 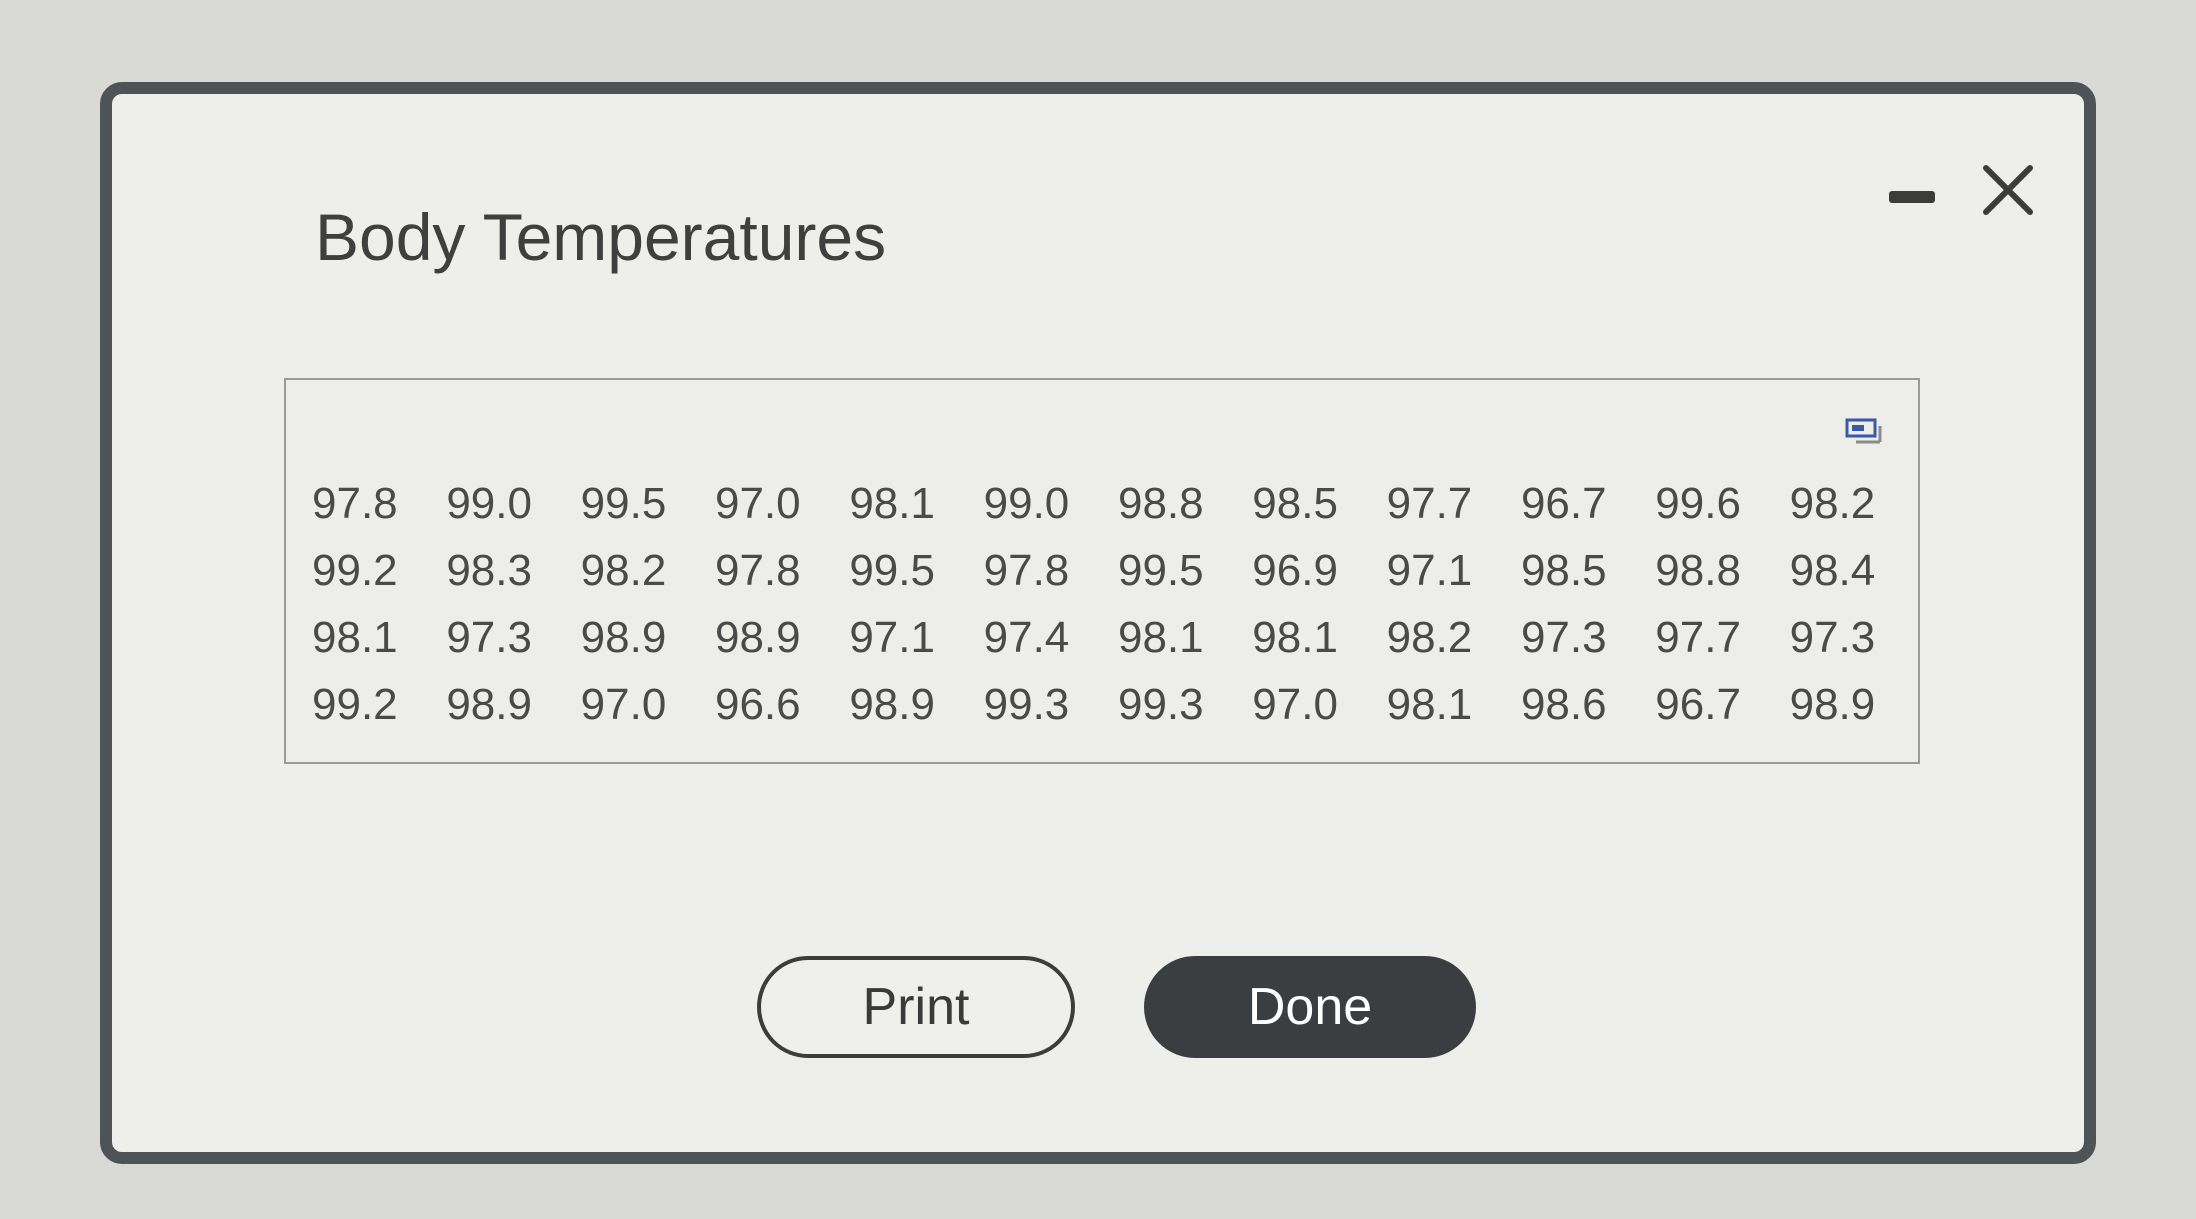 I want to click on table-cell: 98.4, so click(x=1832, y=570).